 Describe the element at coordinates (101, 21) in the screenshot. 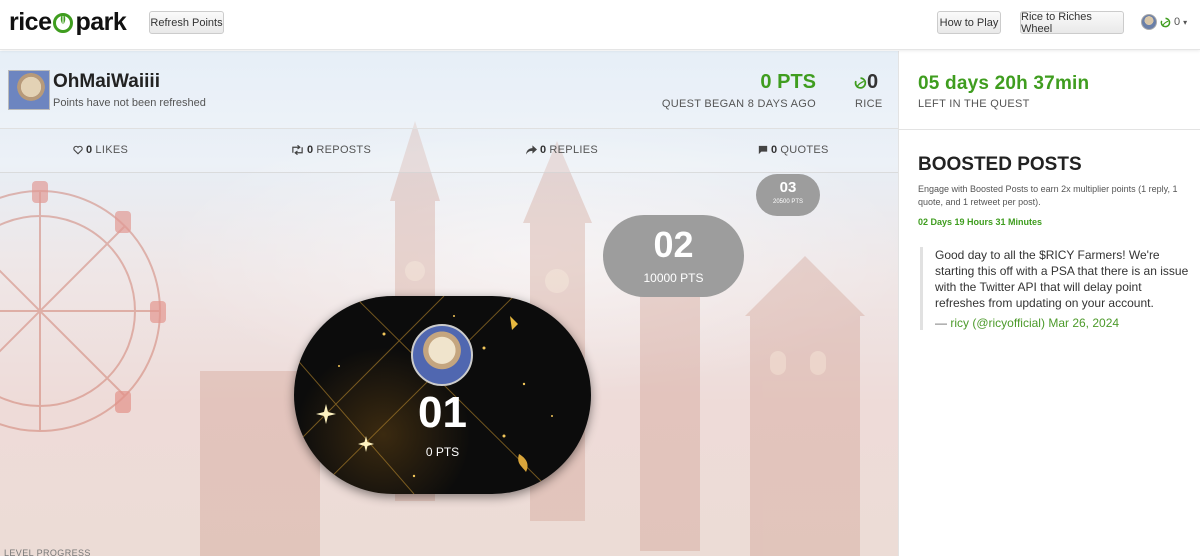

I see `logo-text-right: park` at that location.